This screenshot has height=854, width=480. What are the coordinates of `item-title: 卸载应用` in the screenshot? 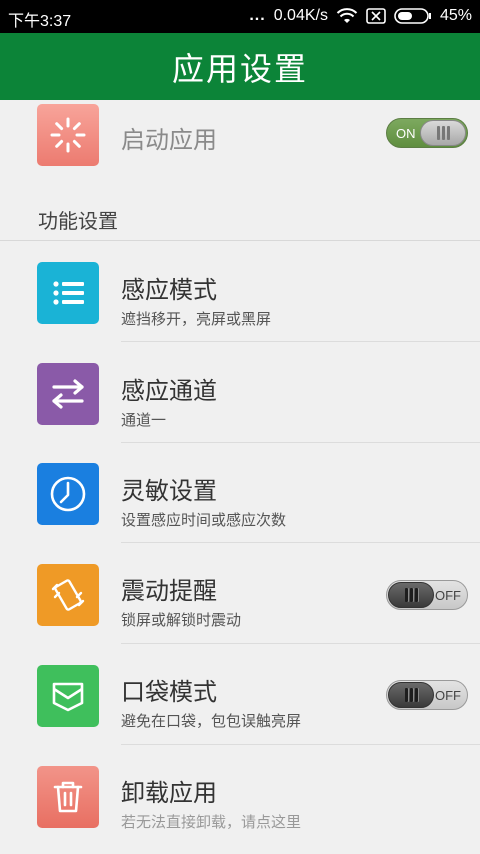 It's located at (169, 793).